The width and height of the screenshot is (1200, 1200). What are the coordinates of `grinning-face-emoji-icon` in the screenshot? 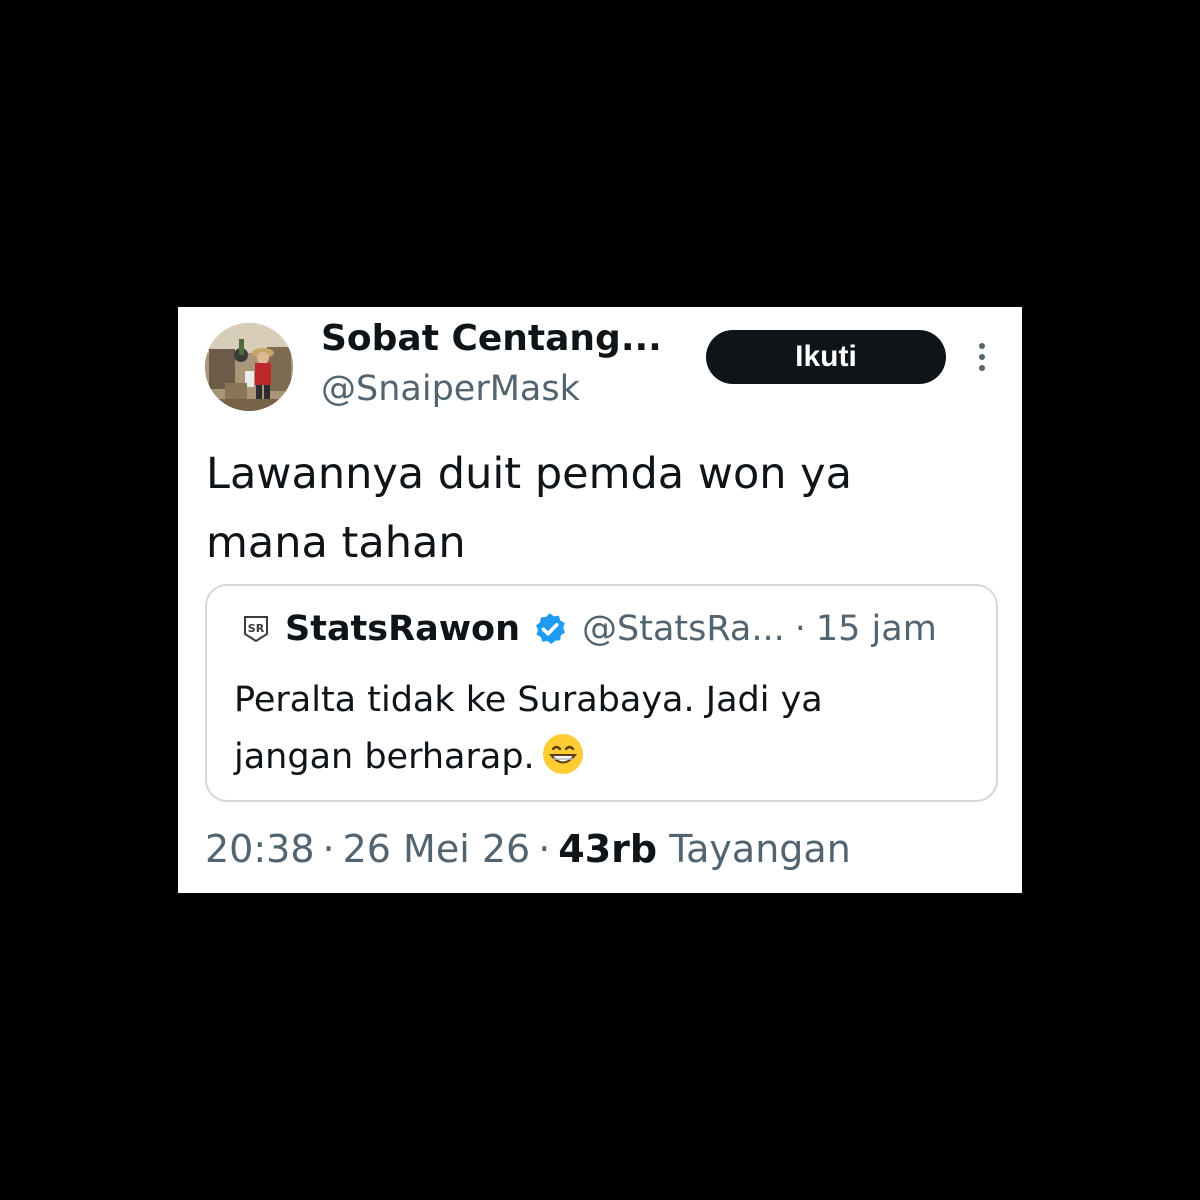 It's located at (562, 754).